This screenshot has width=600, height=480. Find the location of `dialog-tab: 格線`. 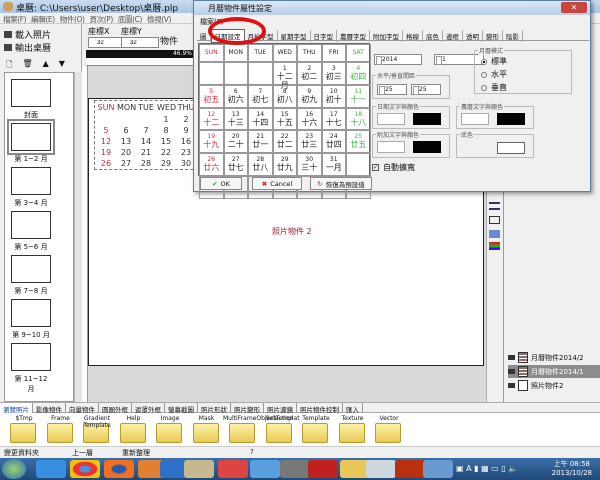

dialog-tab: 格線 is located at coordinates (413, 36).